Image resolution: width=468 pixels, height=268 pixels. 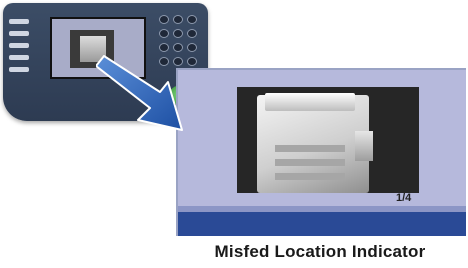 What do you see at coordinates (322, 224) in the screenshot?
I see `status-bar` at bounding box center [322, 224].